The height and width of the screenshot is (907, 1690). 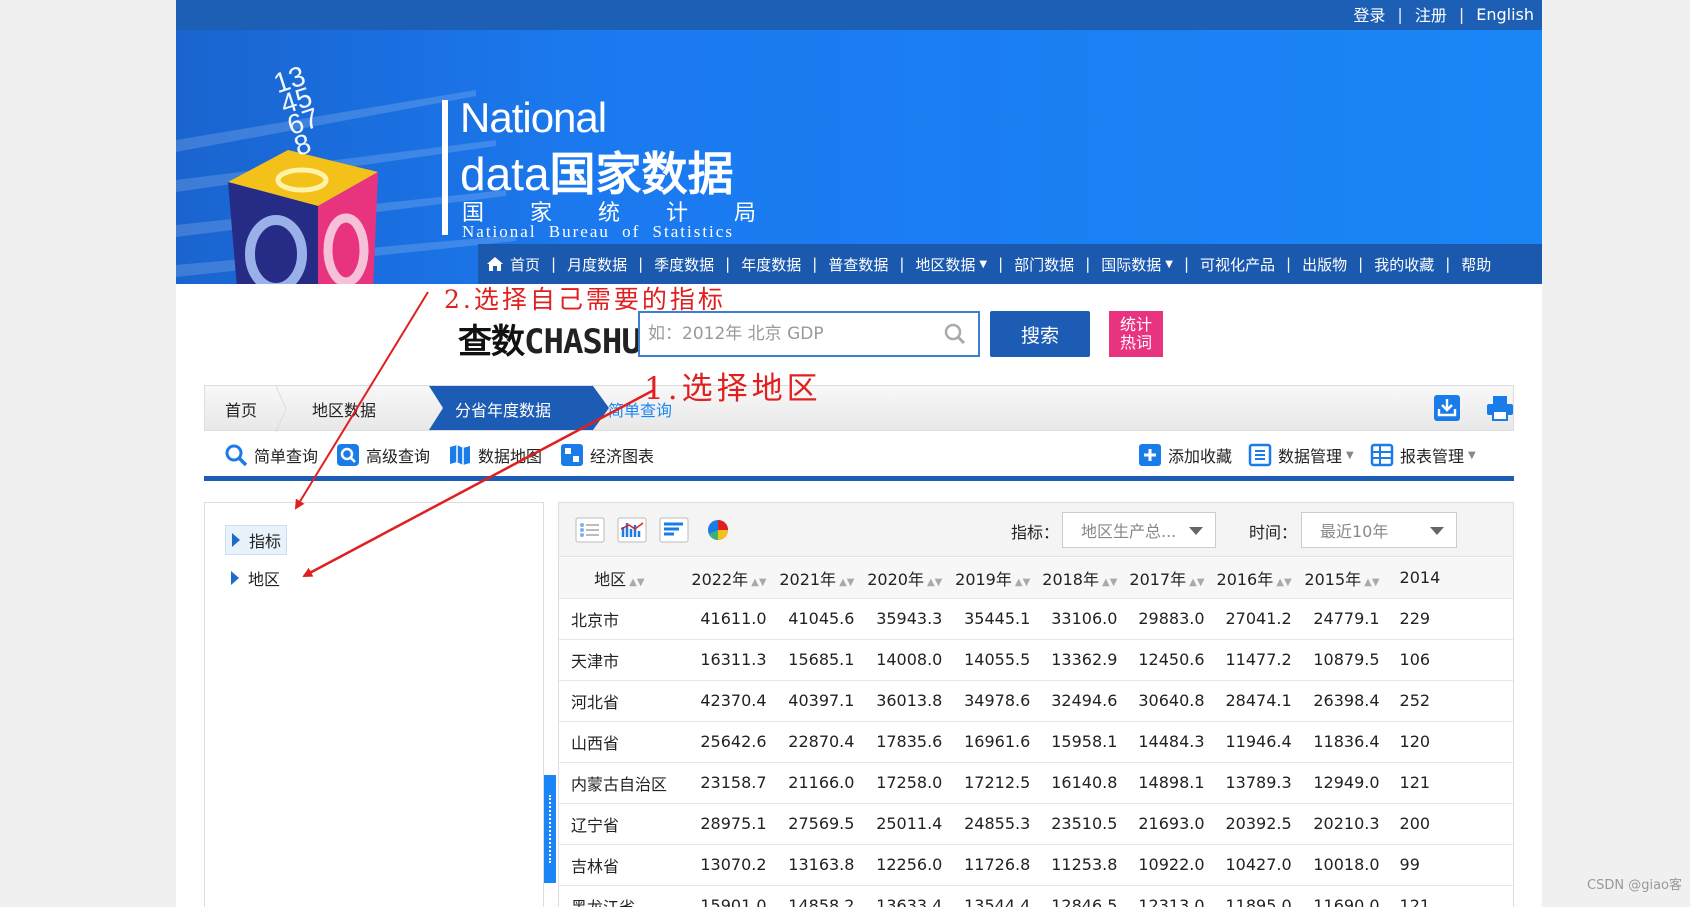 What do you see at coordinates (632, 530) in the screenshot?
I see `bar-chart-icon` at bounding box center [632, 530].